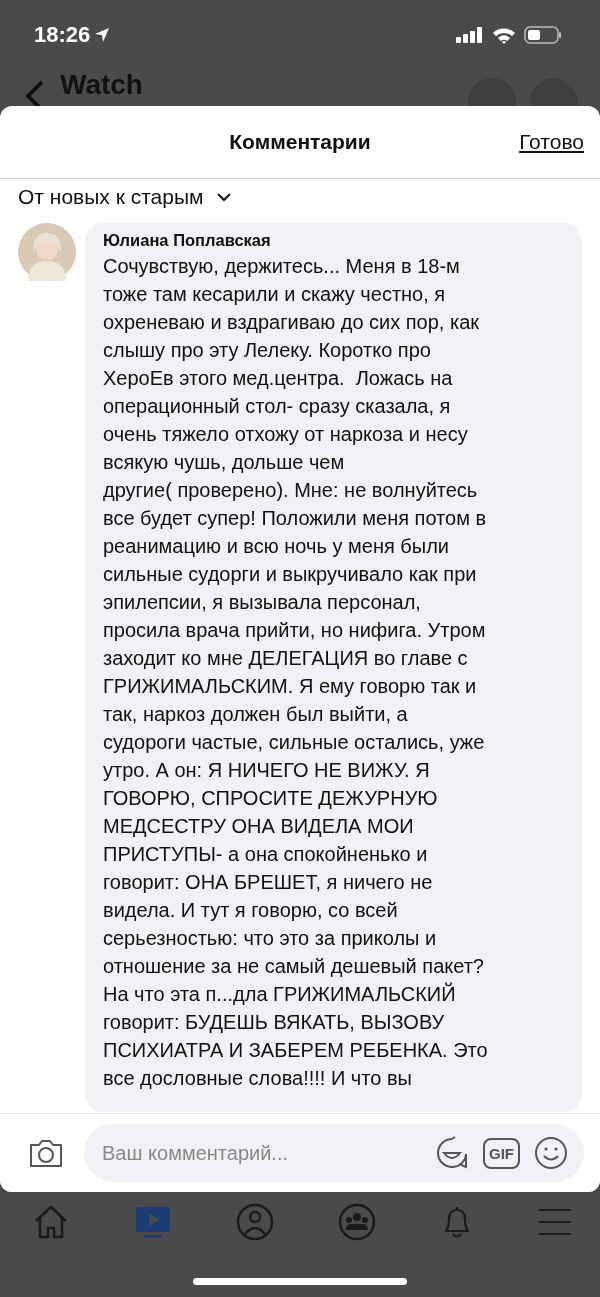 This screenshot has width=600, height=1297. I want to click on camera-icon, so click(46, 1153).